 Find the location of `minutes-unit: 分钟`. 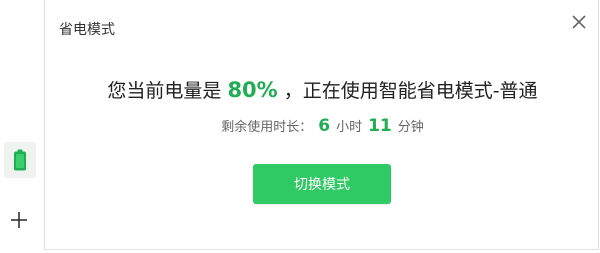

minutes-unit: 分钟 is located at coordinates (410, 127).